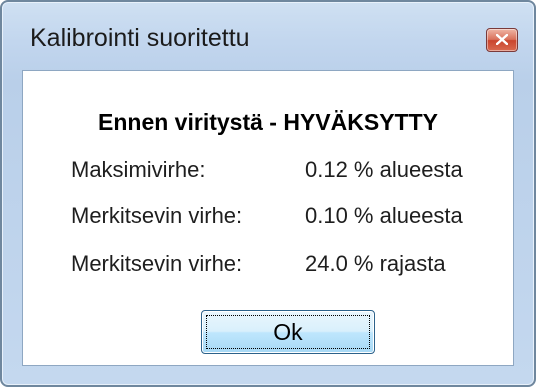 This screenshot has width=536, height=387. I want to click on ok-button: Ok, so click(288, 332).